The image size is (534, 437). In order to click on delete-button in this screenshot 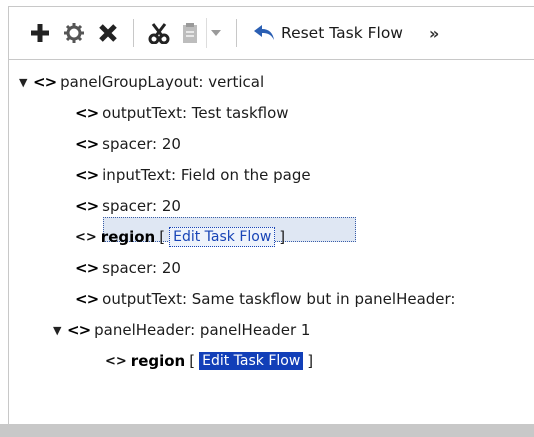, I will do `click(108, 33)`.